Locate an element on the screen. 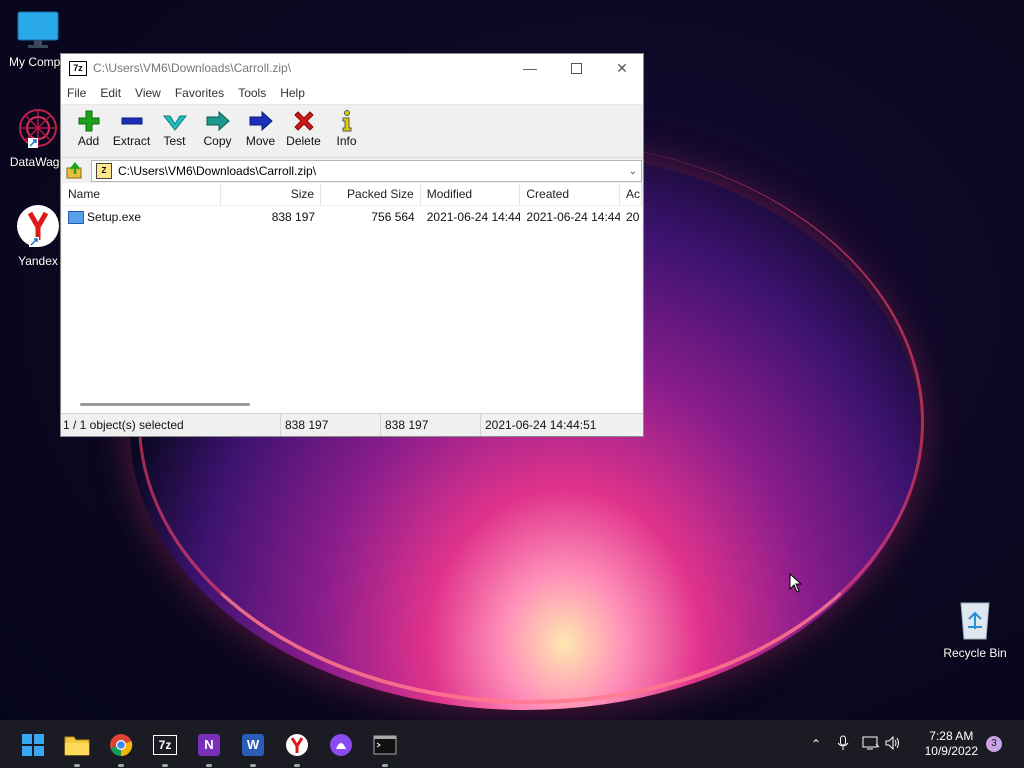  window-title: C:\Users\VM6\Downloads\Carroll.zip\ is located at coordinates (192, 68).